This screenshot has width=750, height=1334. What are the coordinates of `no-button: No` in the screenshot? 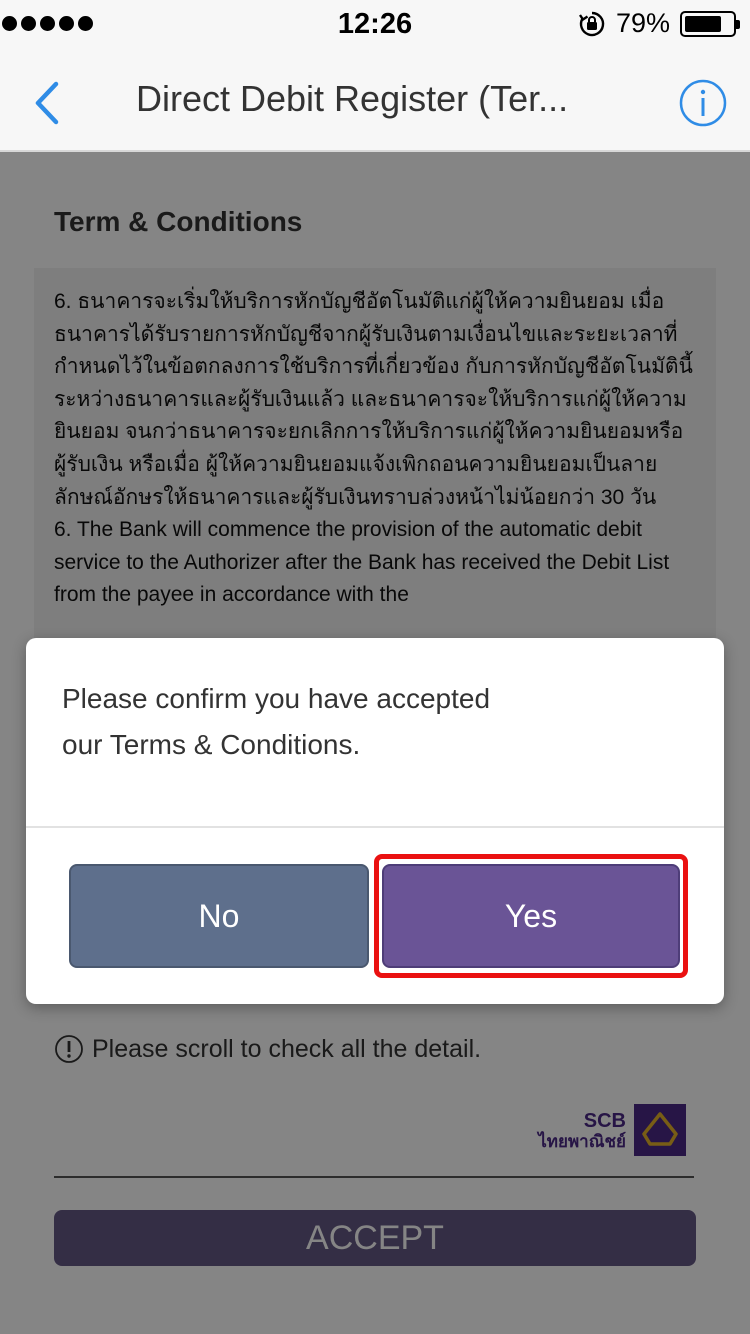 It's located at (219, 916).